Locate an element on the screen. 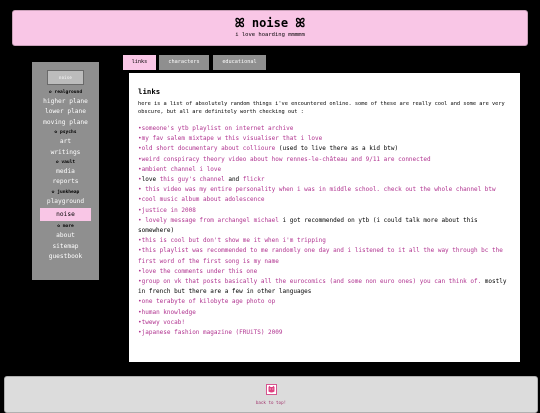 The image size is (540, 413). list-item: •japanese fashion magazine (FRUiTS) 2009 is located at coordinates (325, 333).